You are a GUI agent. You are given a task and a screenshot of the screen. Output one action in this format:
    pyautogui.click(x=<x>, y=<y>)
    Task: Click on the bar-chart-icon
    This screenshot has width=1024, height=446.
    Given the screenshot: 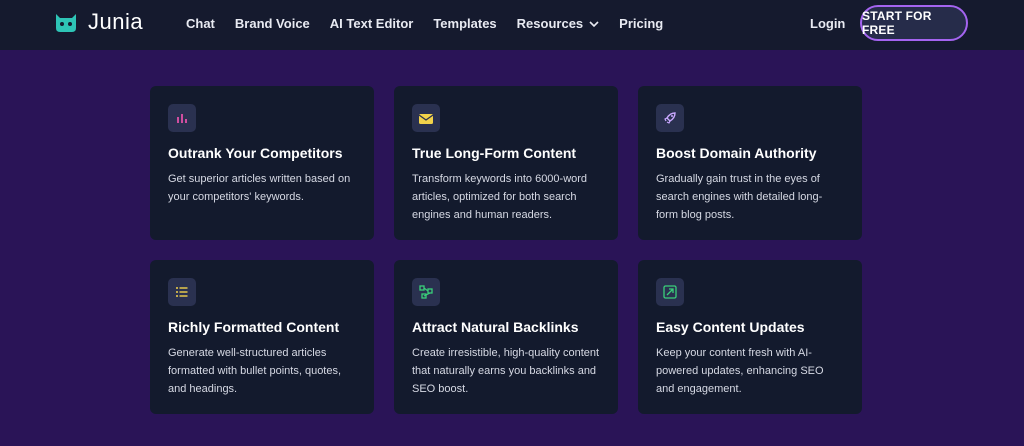 What is the action you would take?
    pyautogui.click(x=182, y=118)
    